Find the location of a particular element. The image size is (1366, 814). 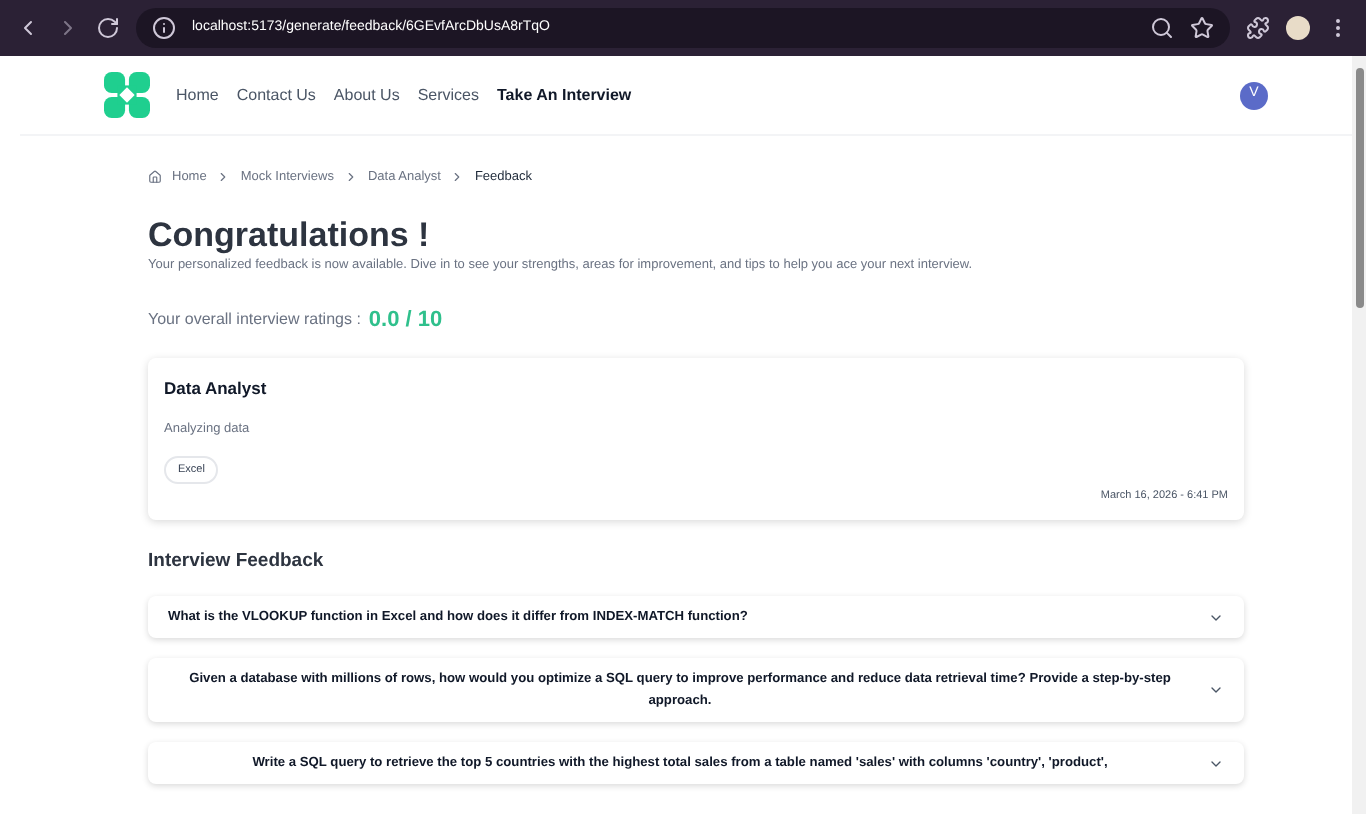

bookmark-star-icon is located at coordinates (1202, 28).